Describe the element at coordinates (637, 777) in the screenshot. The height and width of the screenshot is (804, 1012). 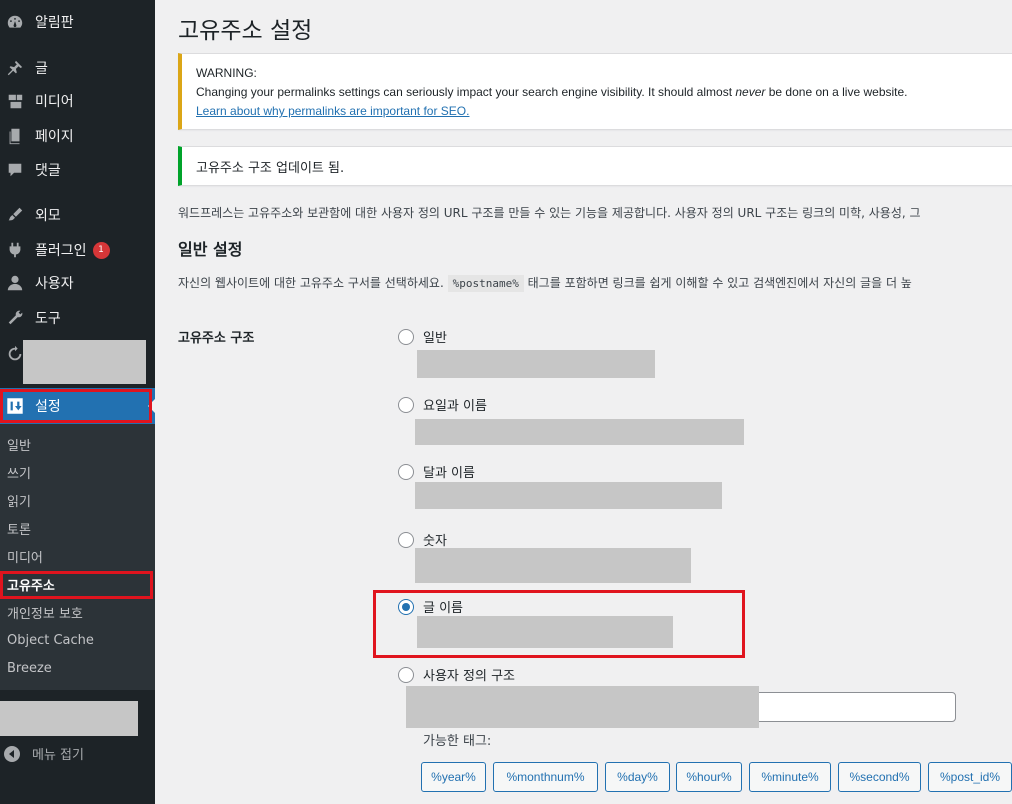
I see `tag-day-button: %day%` at that location.